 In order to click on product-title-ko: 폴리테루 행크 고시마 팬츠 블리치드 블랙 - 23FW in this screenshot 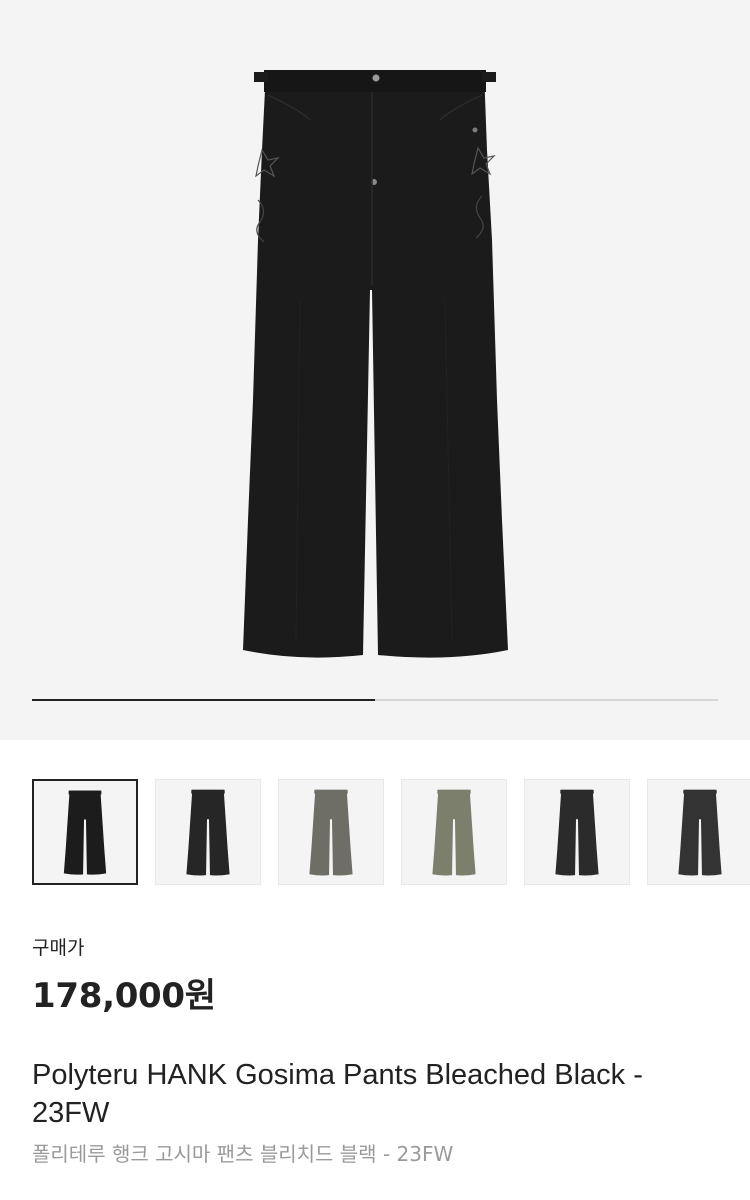, I will do `click(243, 1154)`.